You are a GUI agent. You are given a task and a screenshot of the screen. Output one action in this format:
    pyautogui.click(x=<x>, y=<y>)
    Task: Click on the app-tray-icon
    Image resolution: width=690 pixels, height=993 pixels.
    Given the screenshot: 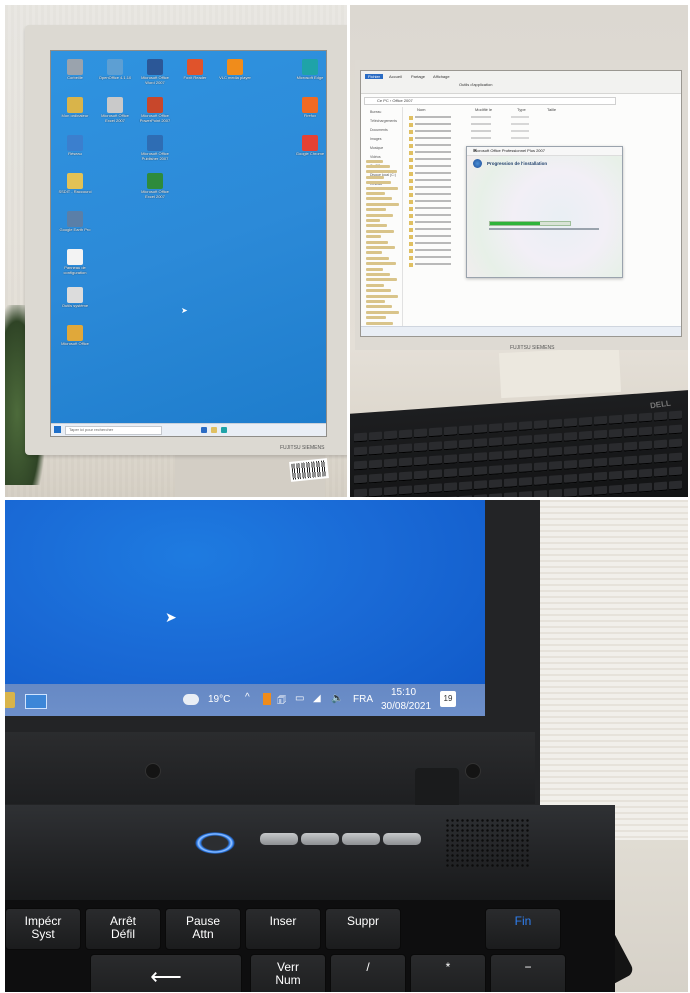 What is the action you would take?
    pyautogui.click(x=267, y=699)
    